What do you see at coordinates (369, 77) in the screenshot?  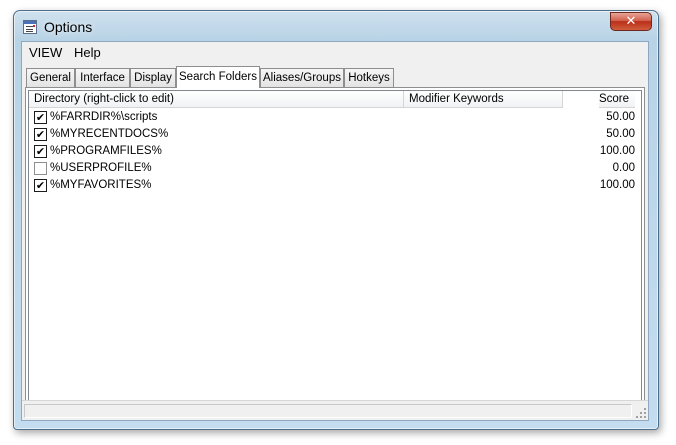 I see `tab-hotkeys: Hotkeys` at bounding box center [369, 77].